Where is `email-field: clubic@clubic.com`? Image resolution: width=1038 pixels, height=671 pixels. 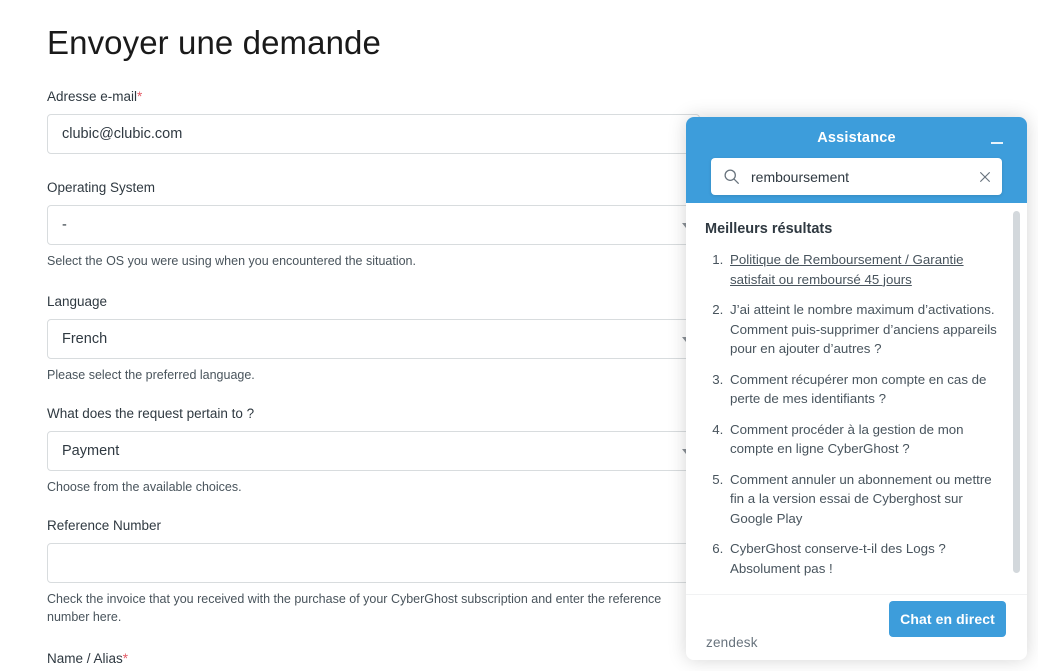
email-field: clubic@clubic.com is located at coordinates (373, 134).